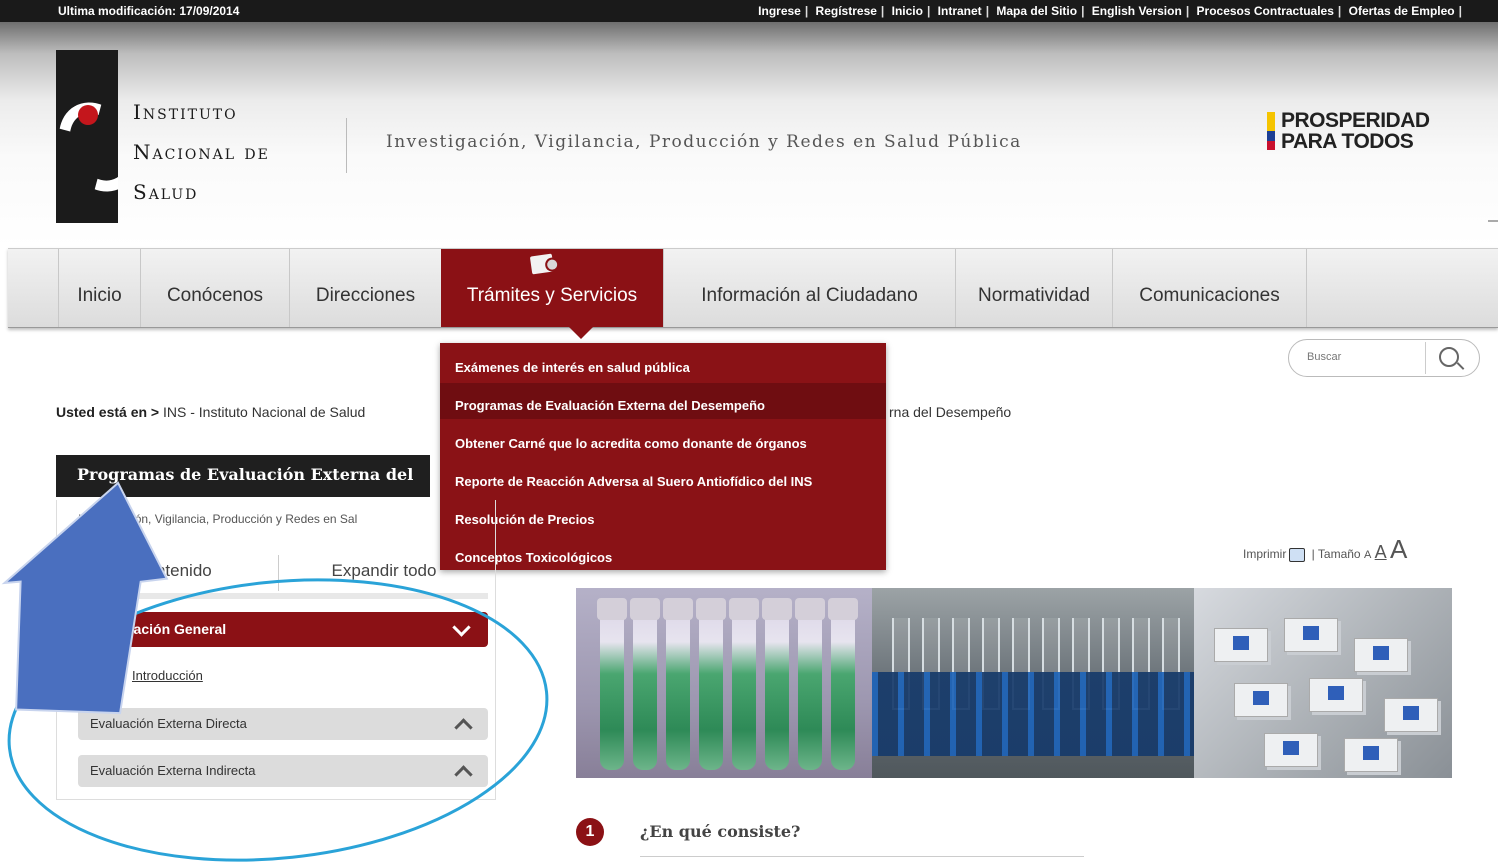  I want to click on annotation-arrow, so click(85, 598).